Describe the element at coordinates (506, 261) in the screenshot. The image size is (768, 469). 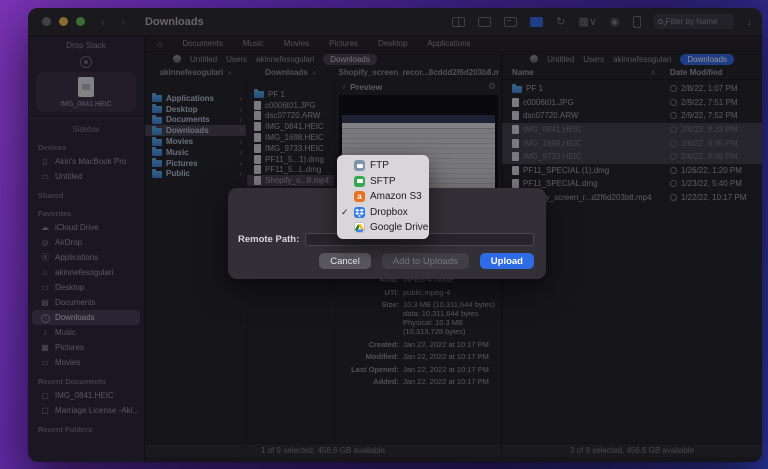
I see `upload-button: Upload` at that location.